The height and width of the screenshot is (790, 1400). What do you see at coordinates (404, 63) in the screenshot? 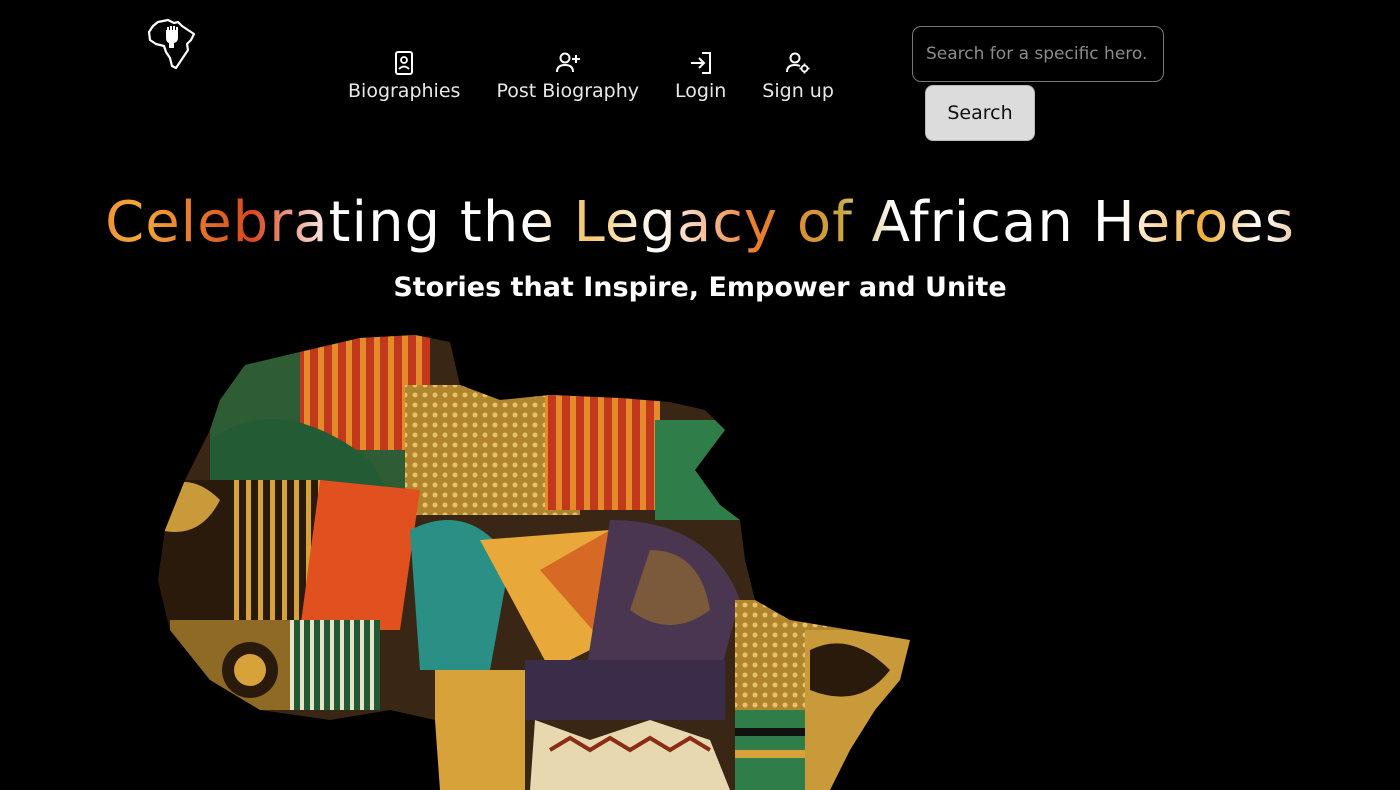
I see `biography-card-icon` at bounding box center [404, 63].